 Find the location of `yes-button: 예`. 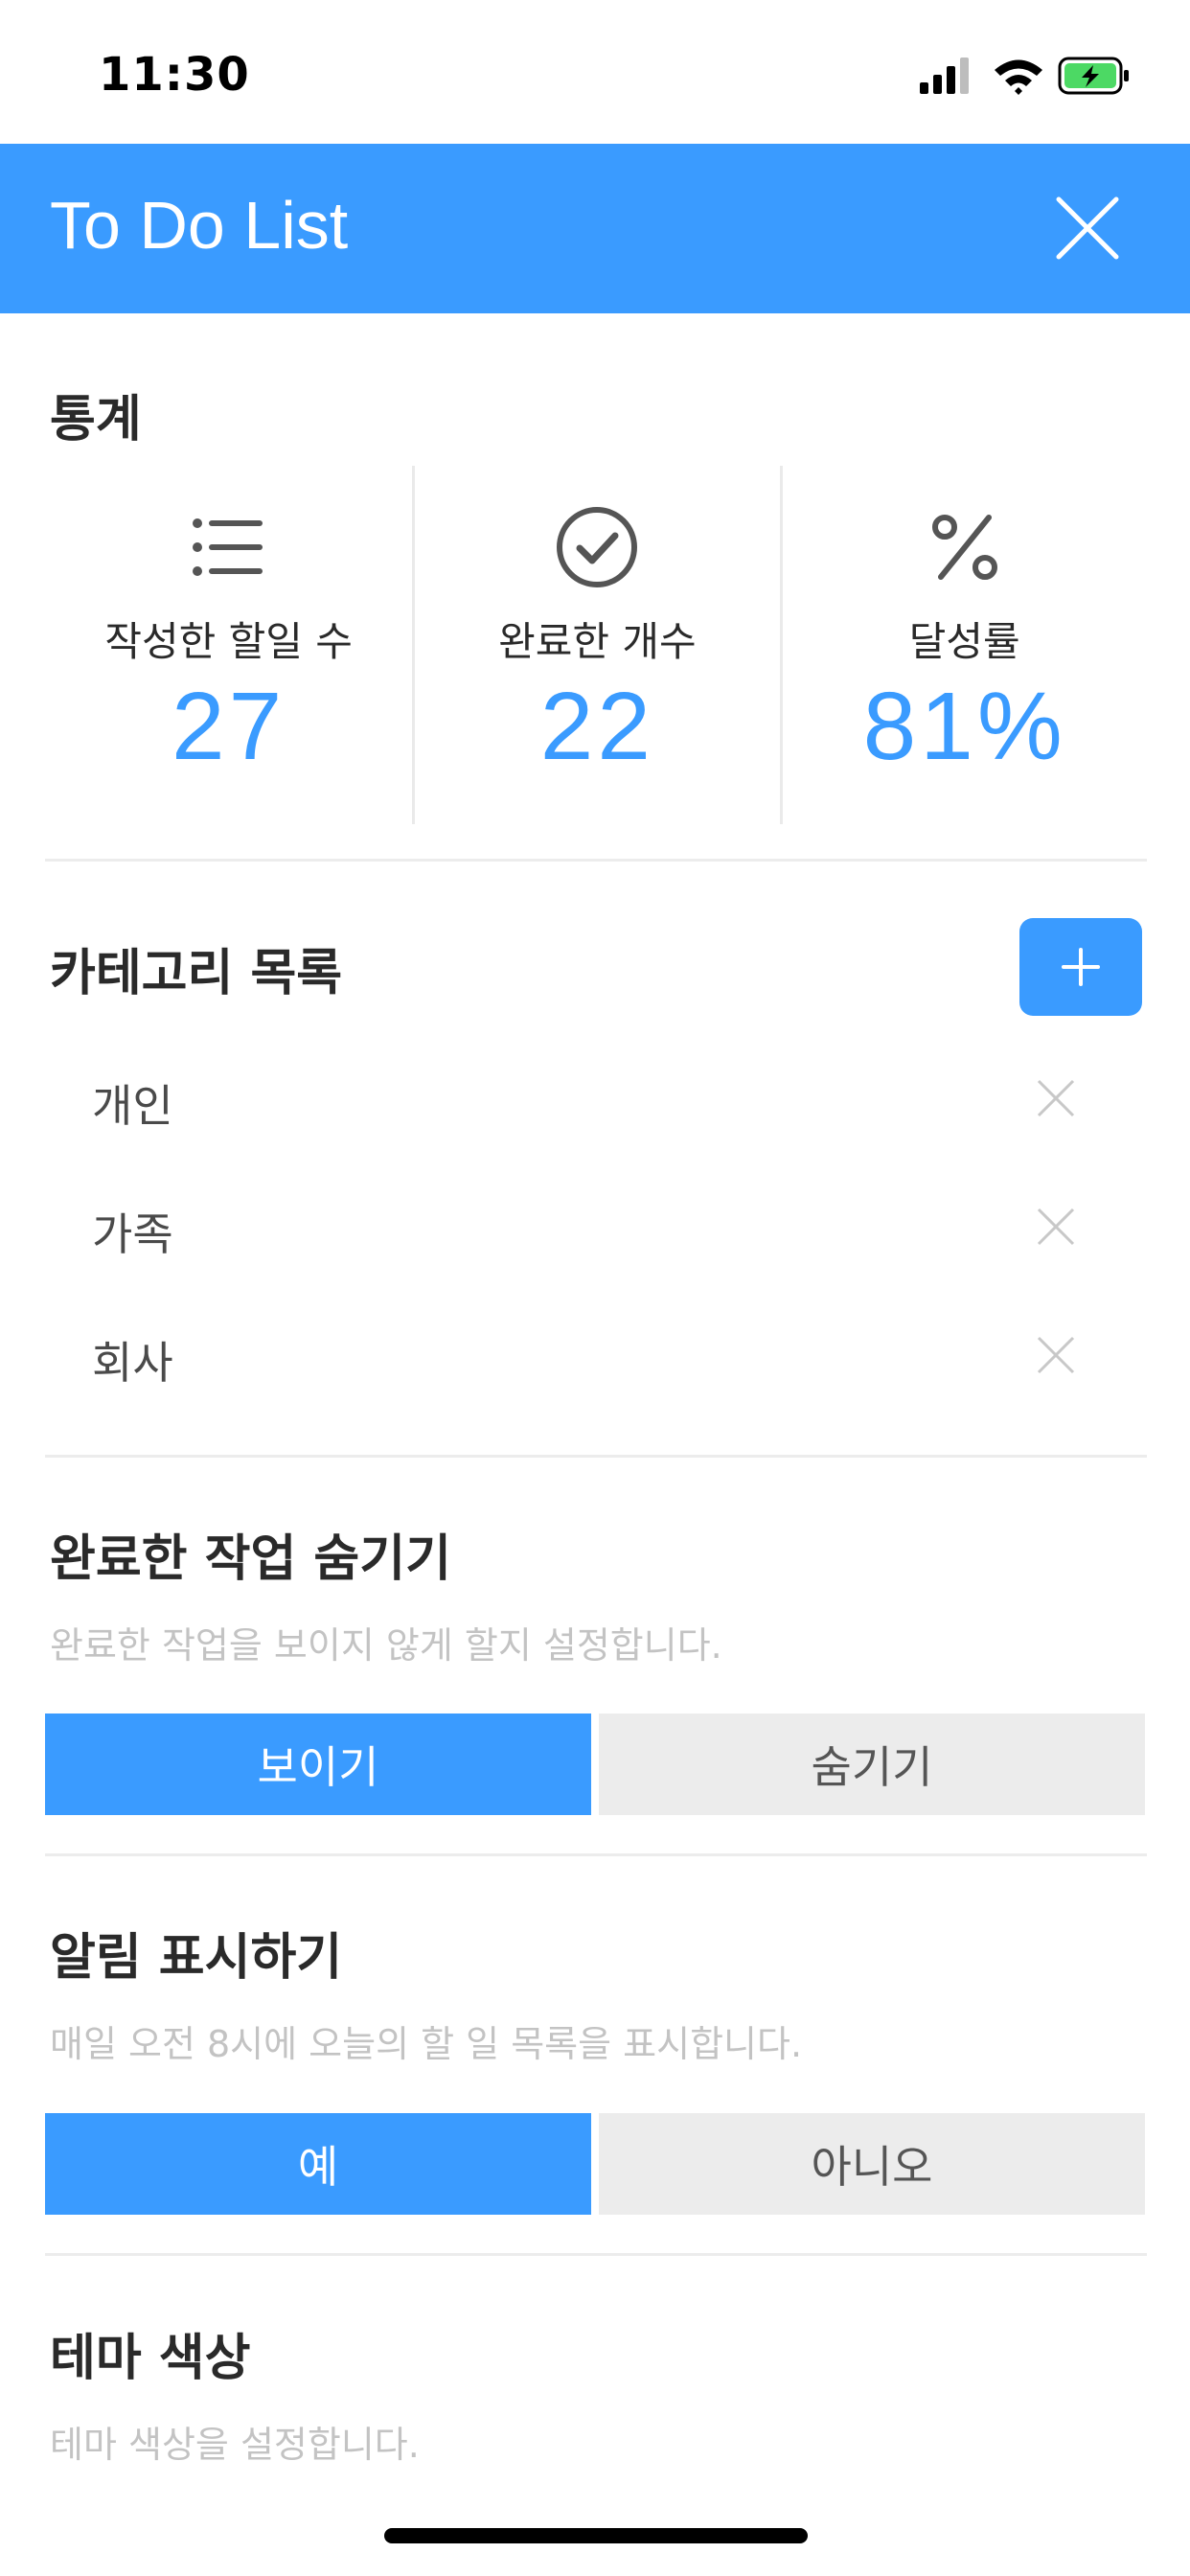

yes-button: 예 is located at coordinates (318, 2164).